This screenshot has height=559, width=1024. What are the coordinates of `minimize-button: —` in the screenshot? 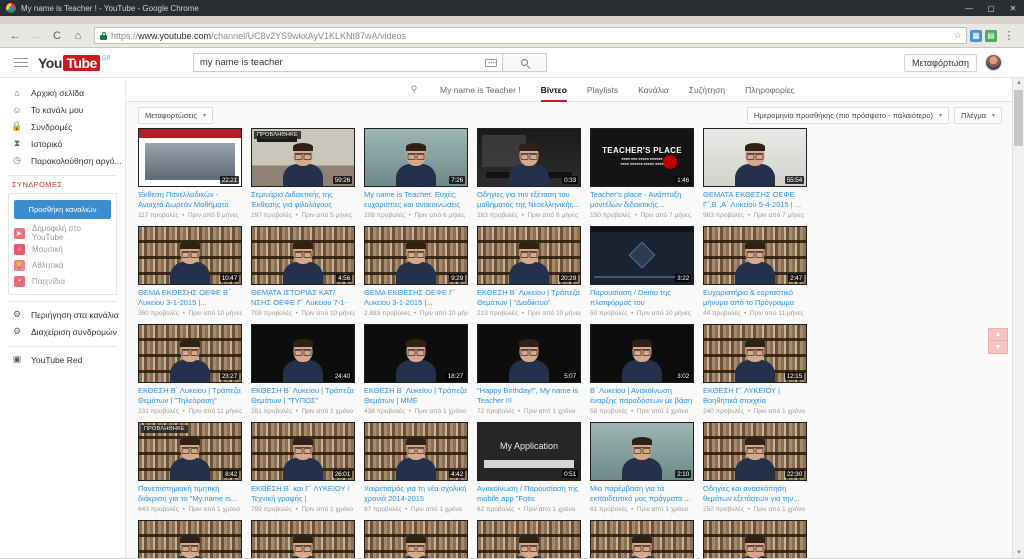 It's located at (969, 8).